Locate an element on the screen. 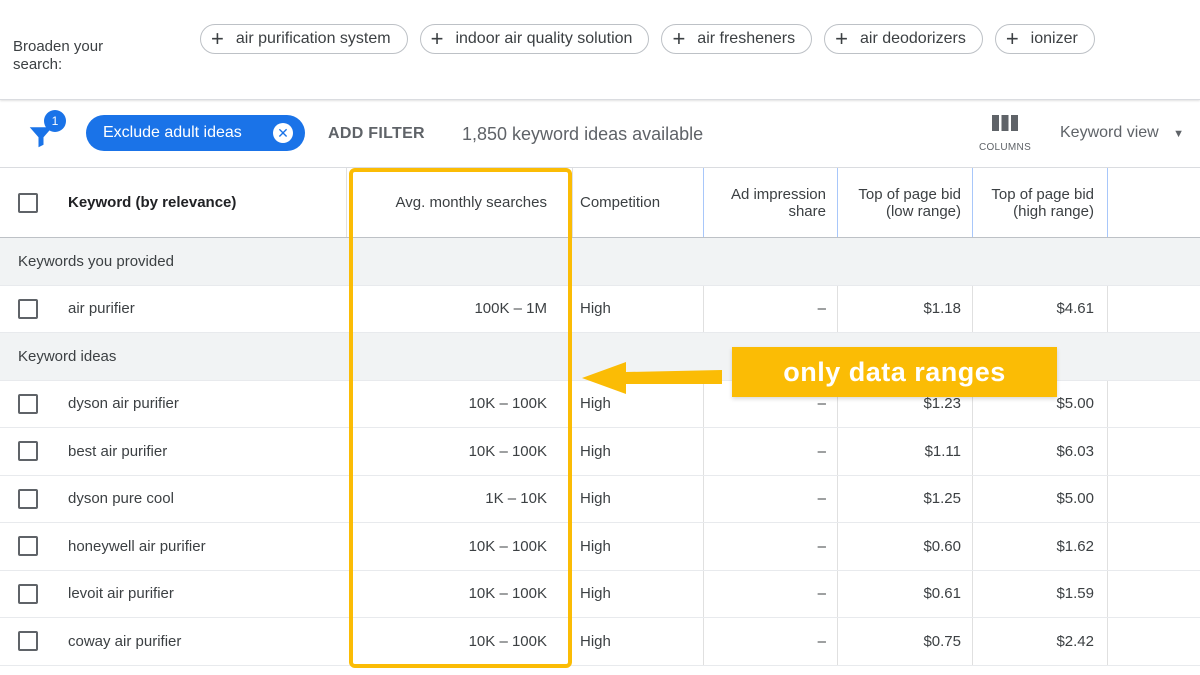 The image size is (1200, 675). chip-label: air deodorizers is located at coordinates (912, 38).